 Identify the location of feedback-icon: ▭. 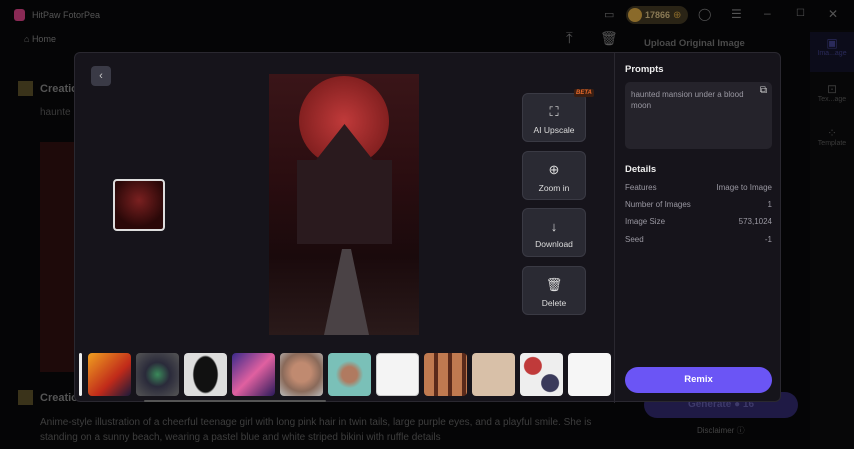
(609, 14).